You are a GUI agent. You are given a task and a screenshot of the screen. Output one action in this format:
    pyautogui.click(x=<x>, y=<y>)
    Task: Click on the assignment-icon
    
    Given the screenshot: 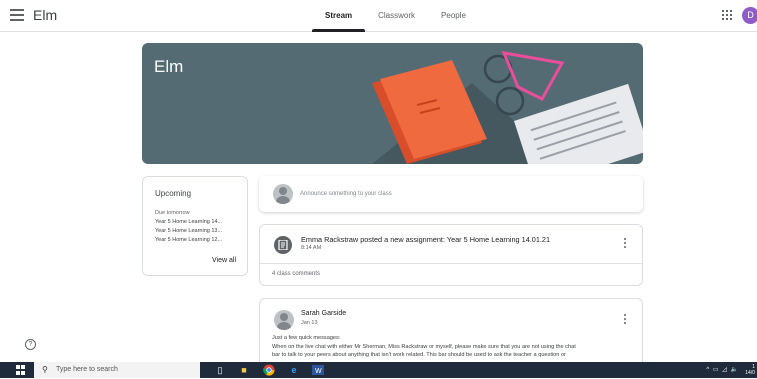 What is the action you would take?
    pyautogui.click(x=283, y=245)
    